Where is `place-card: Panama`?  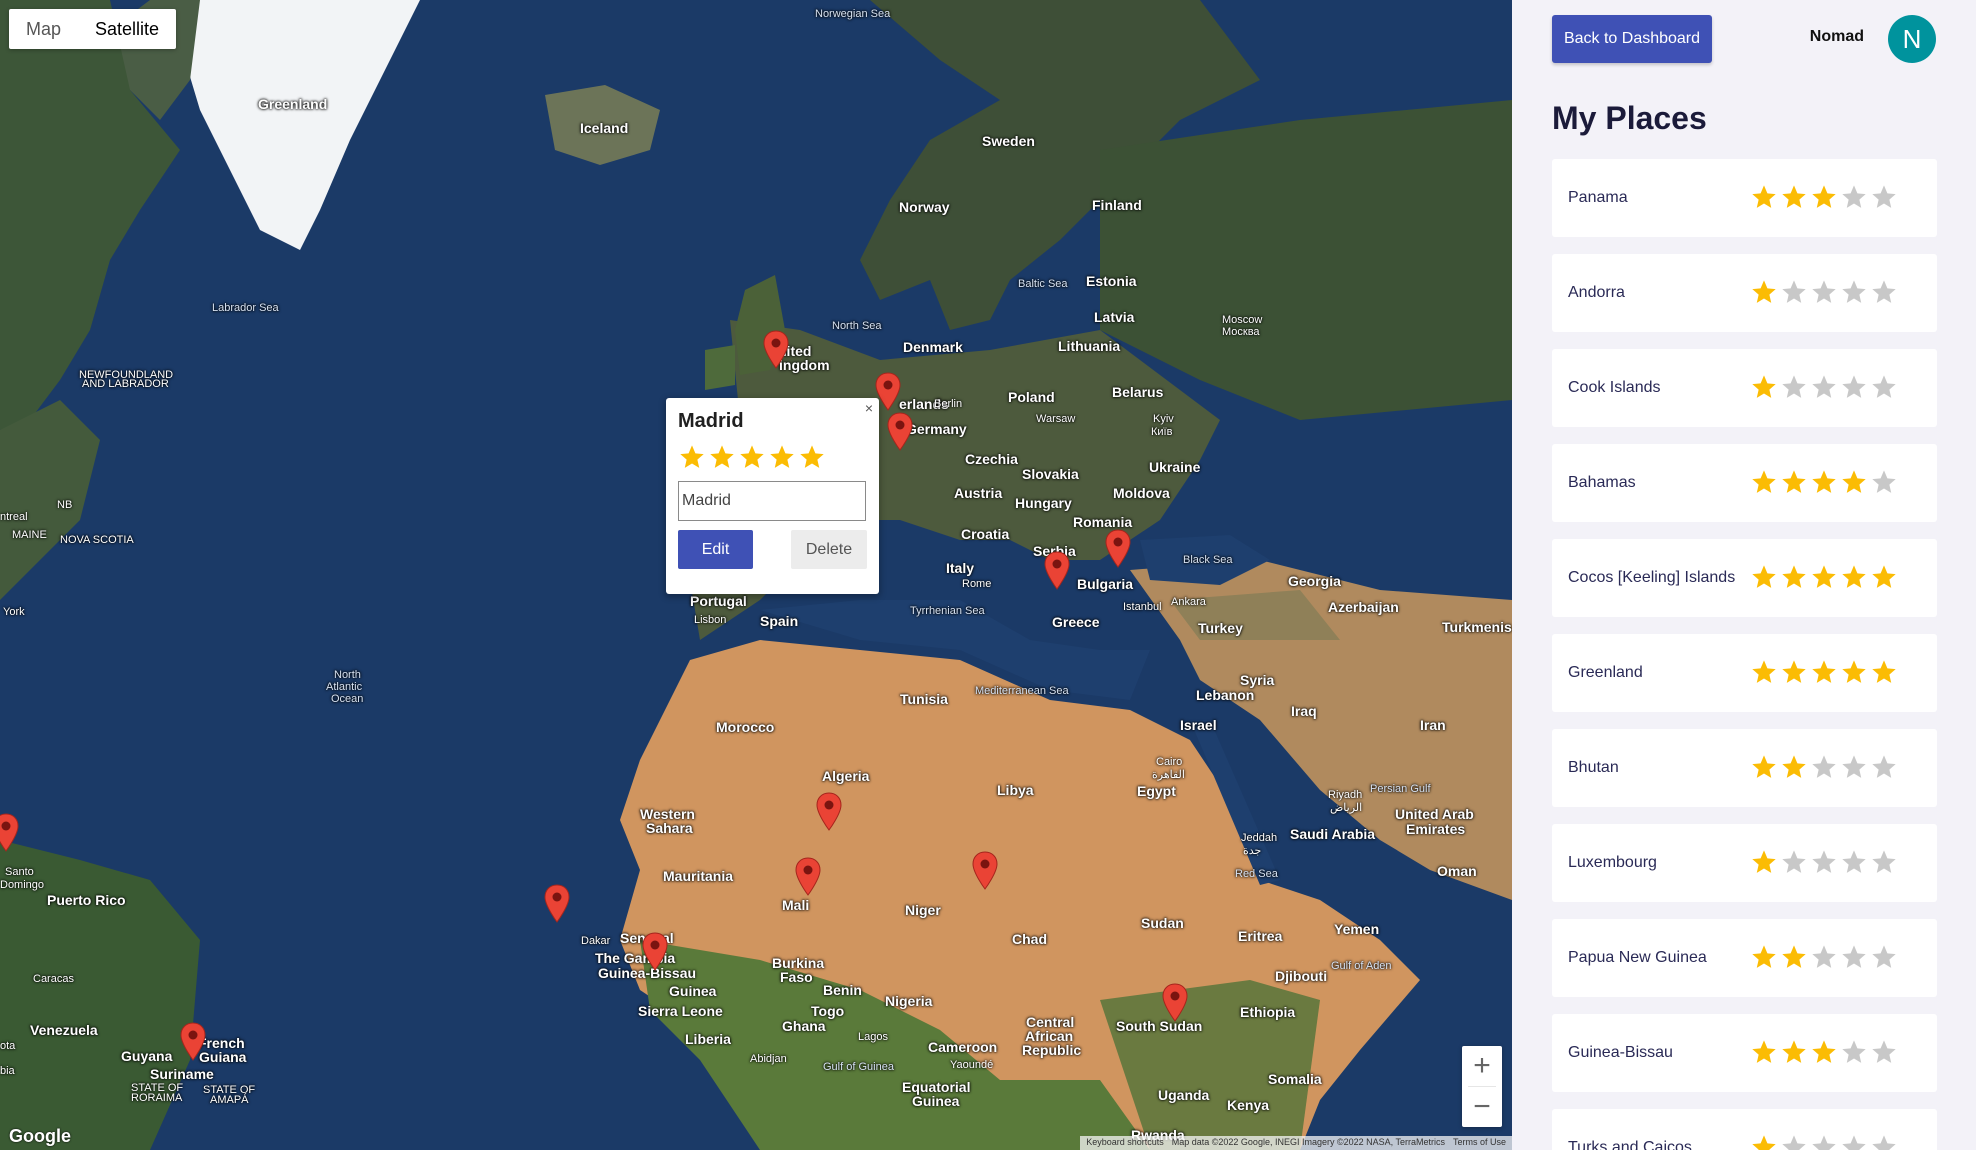 place-card: Panama is located at coordinates (1744, 198).